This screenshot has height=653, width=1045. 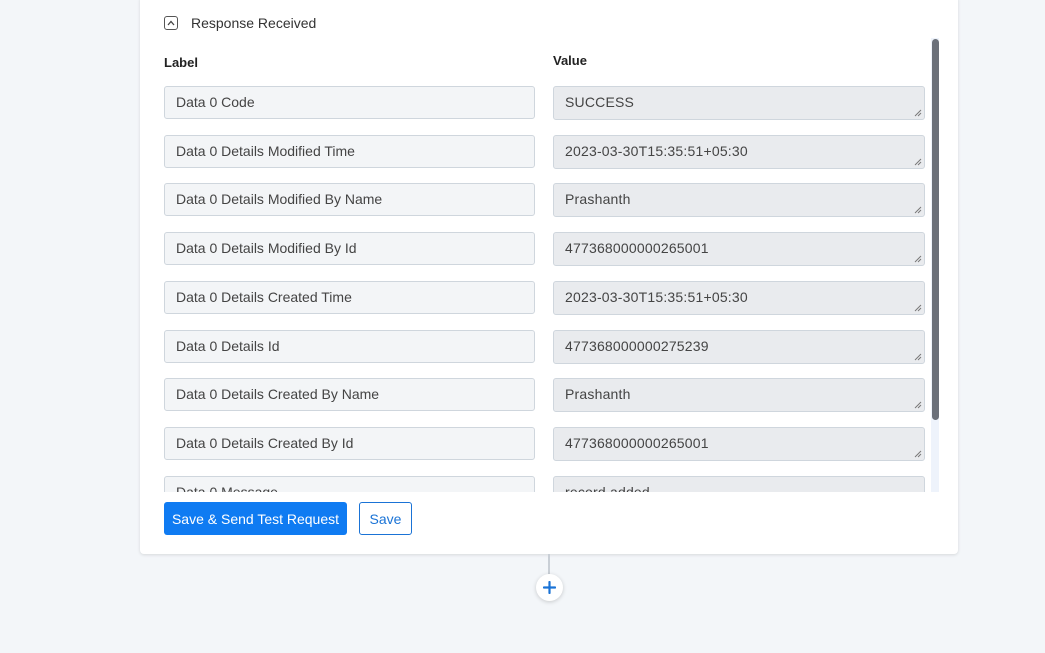 I want to click on label-field: Data 0 Message, so click(x=349, y=484).